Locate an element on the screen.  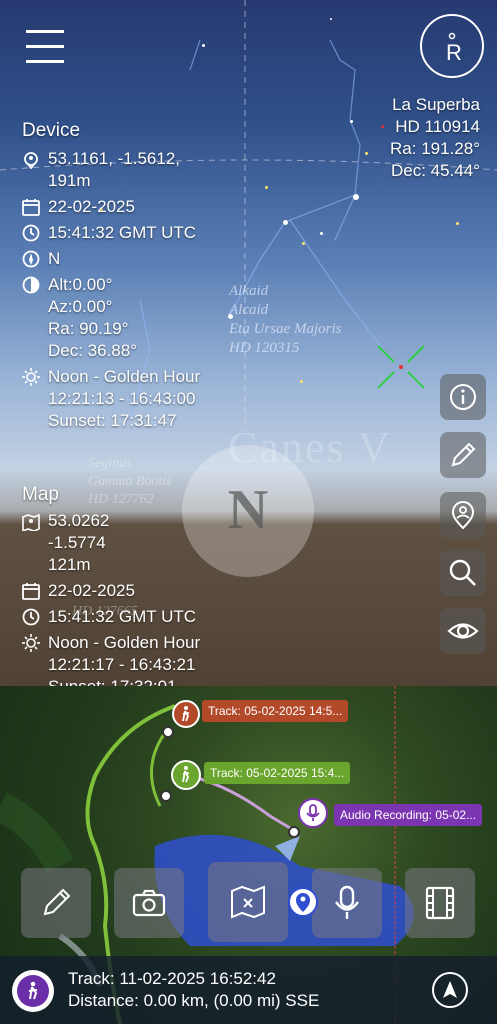
device-sun-phase: Noon - Golden Hour is located at coordinates (124, 376).